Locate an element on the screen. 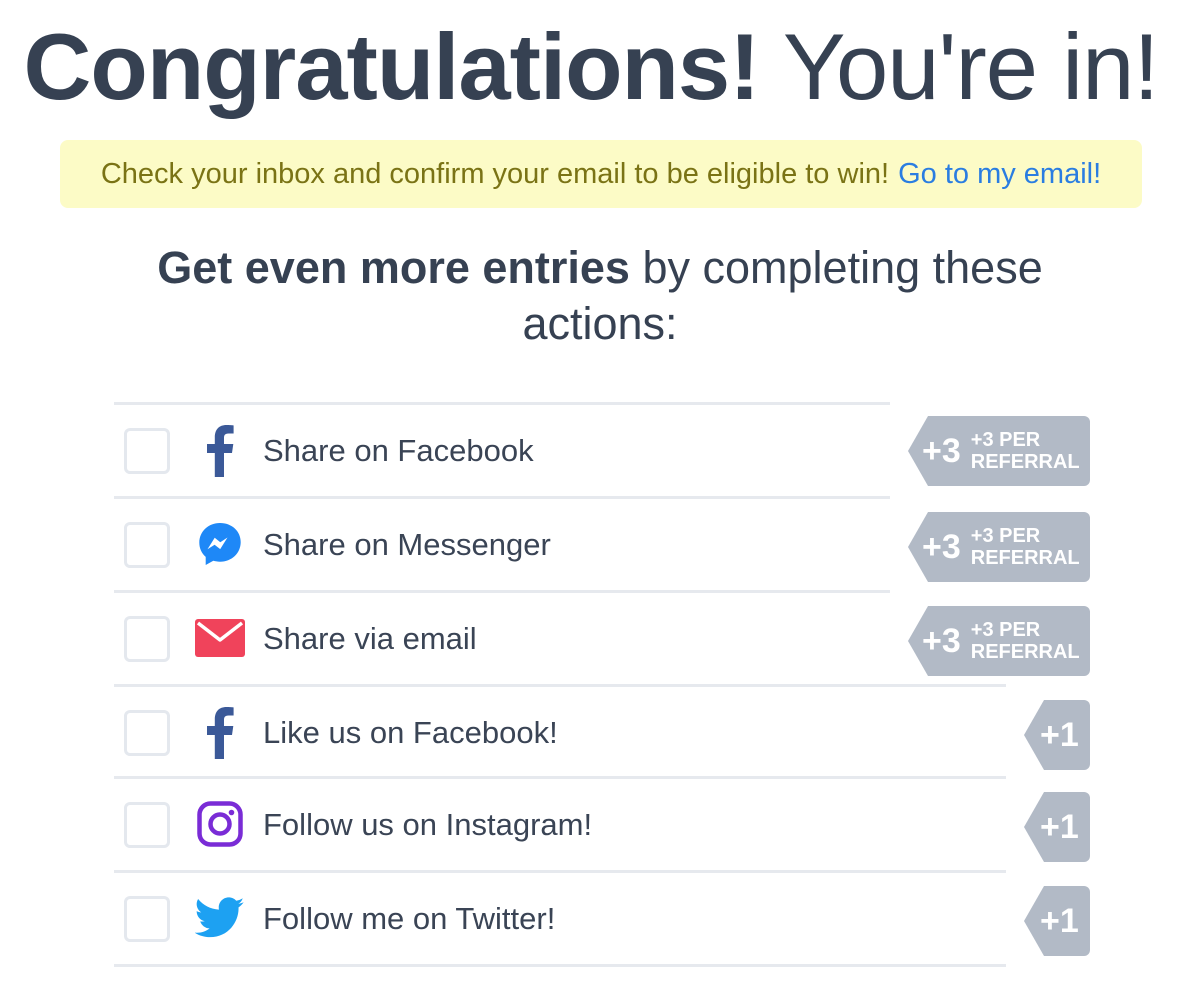 This screenshot has height=1002, width=1182. action-label: Follow us on Instagram! is located at coordinates (428, 824).